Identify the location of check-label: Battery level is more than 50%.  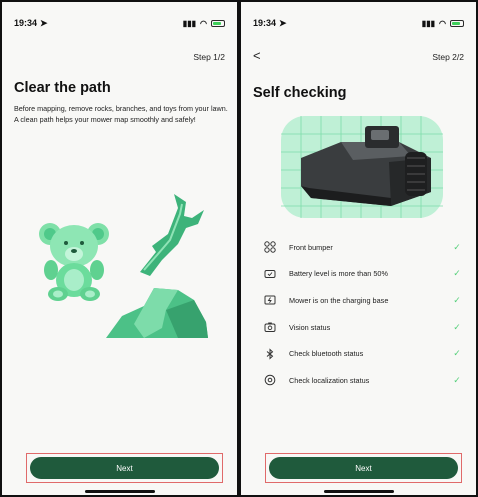
(338, 274).